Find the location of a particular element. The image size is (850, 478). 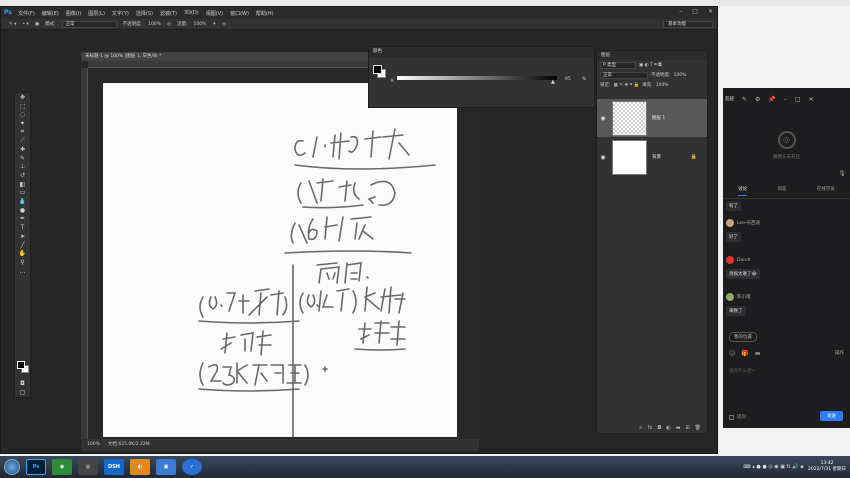

shape-tool-icon: ╱ is located at coordinates (22, 245).